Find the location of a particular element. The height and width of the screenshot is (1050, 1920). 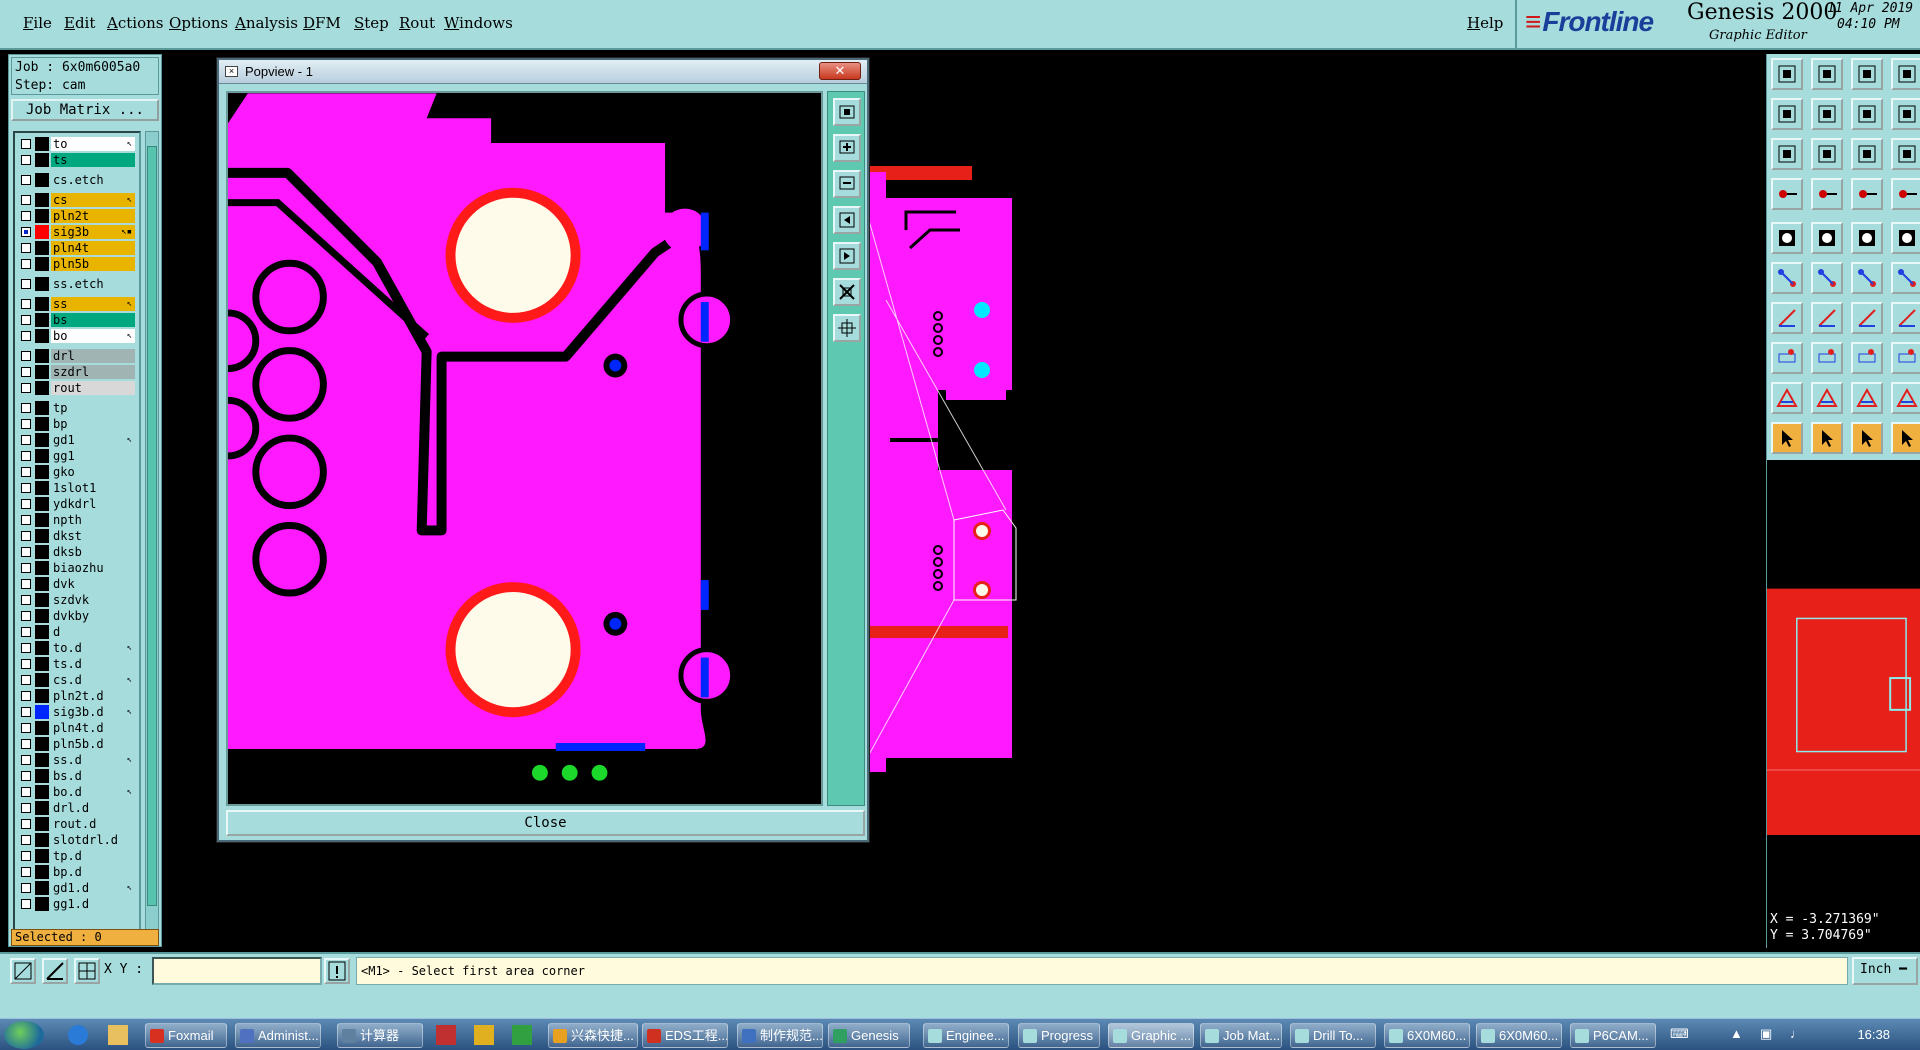

layer-name: bo.d ↖ is located at coordinates (93, 792).